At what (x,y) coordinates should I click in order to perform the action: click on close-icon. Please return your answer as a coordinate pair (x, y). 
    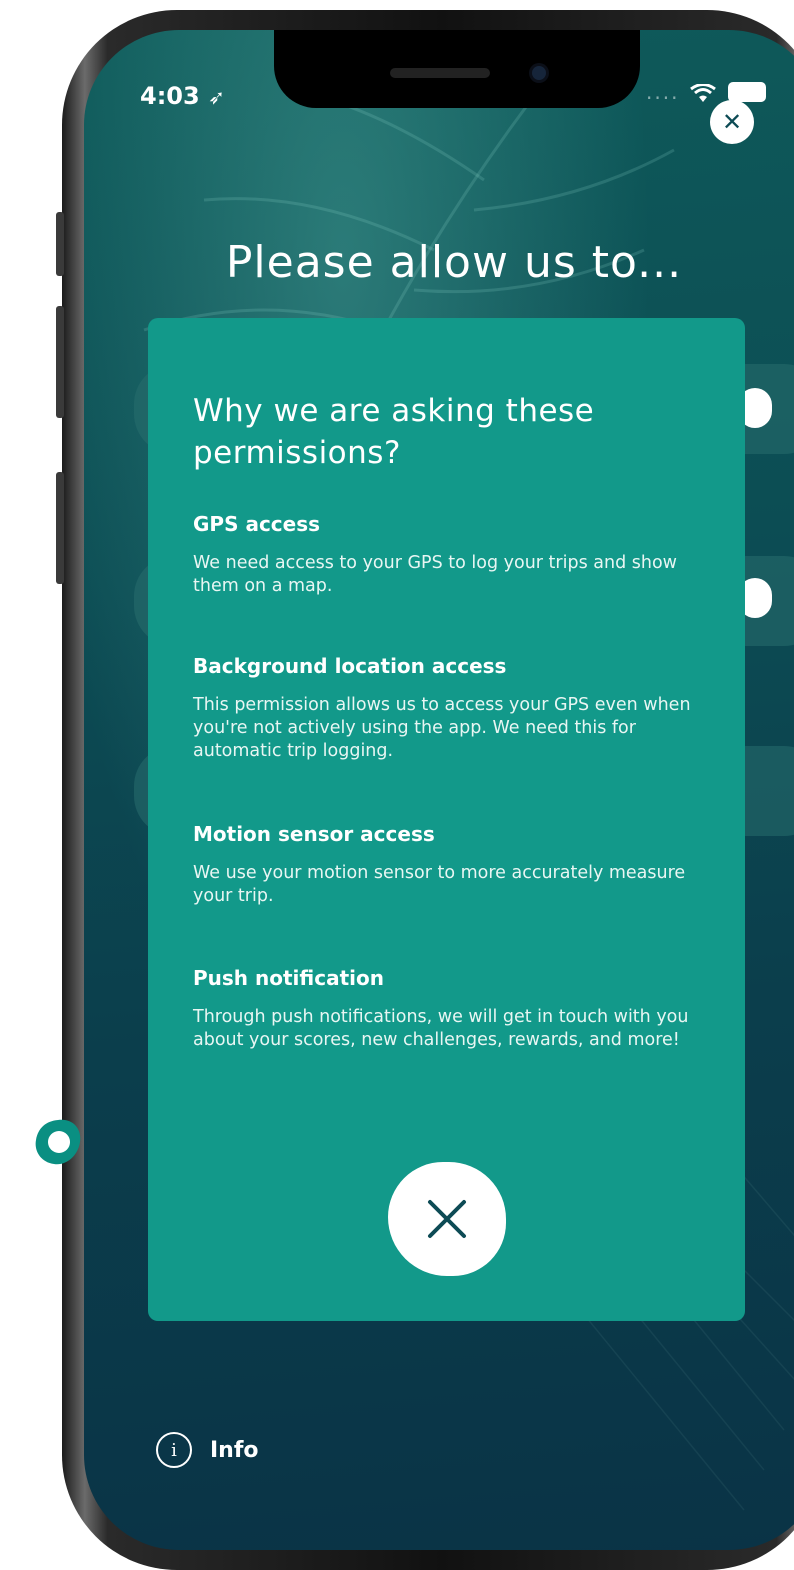
    Looking at the image, I should click on (447, 1219).